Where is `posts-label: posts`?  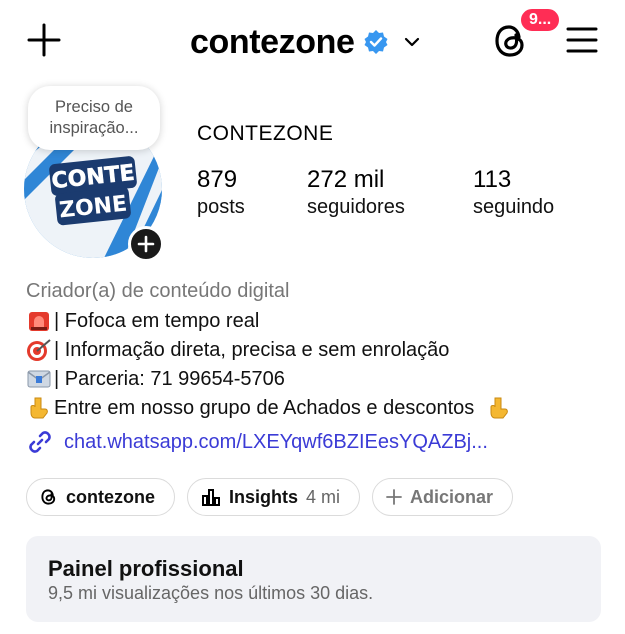
posts-label: posts is located at coordinates (221, 207).